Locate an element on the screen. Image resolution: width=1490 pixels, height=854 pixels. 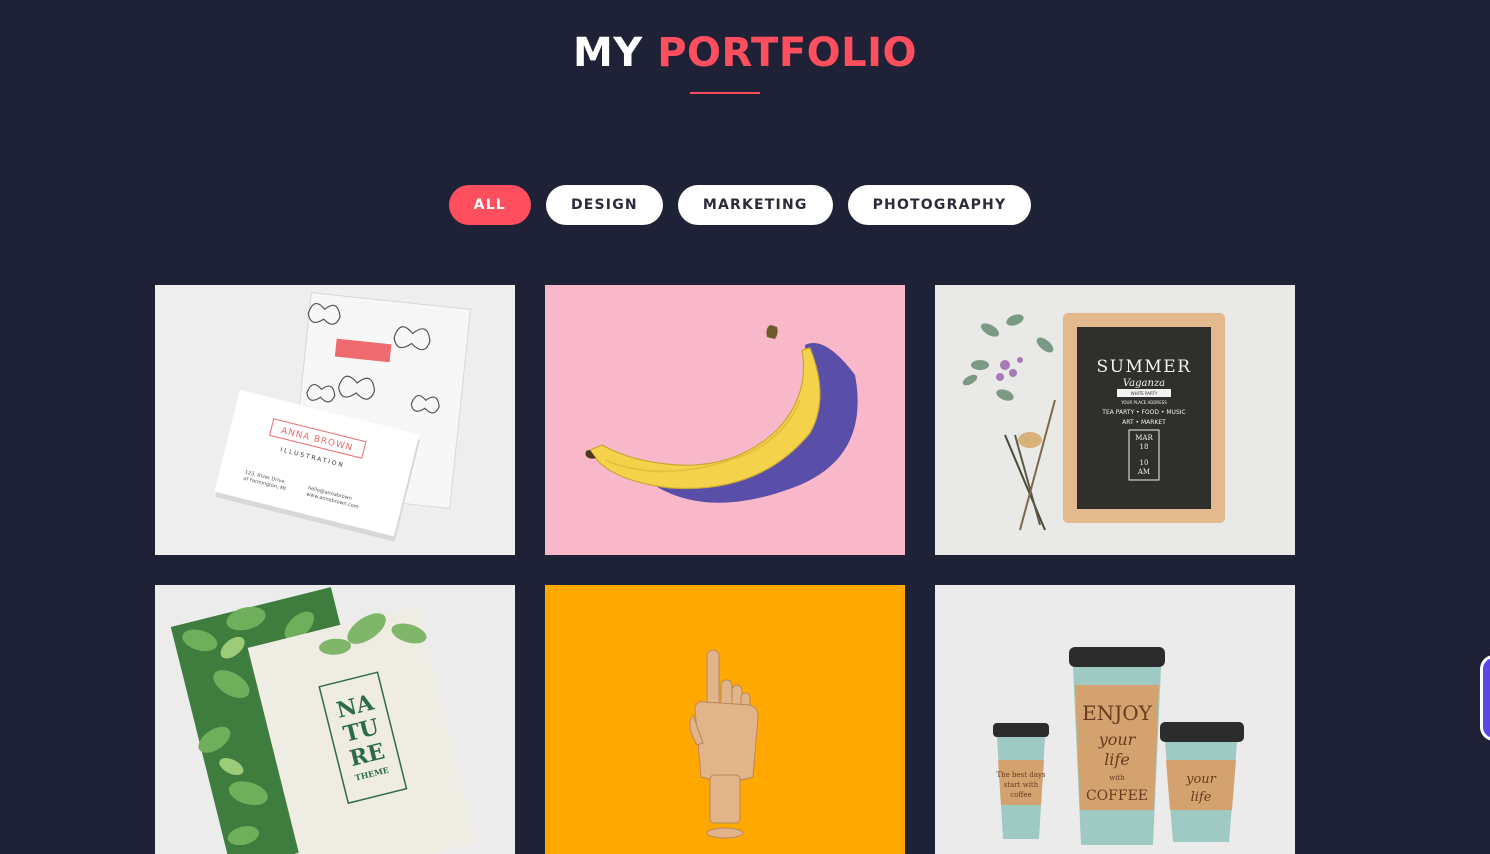
sign-line2-text: ART • MARKET is located at coordinates (1144, 422).